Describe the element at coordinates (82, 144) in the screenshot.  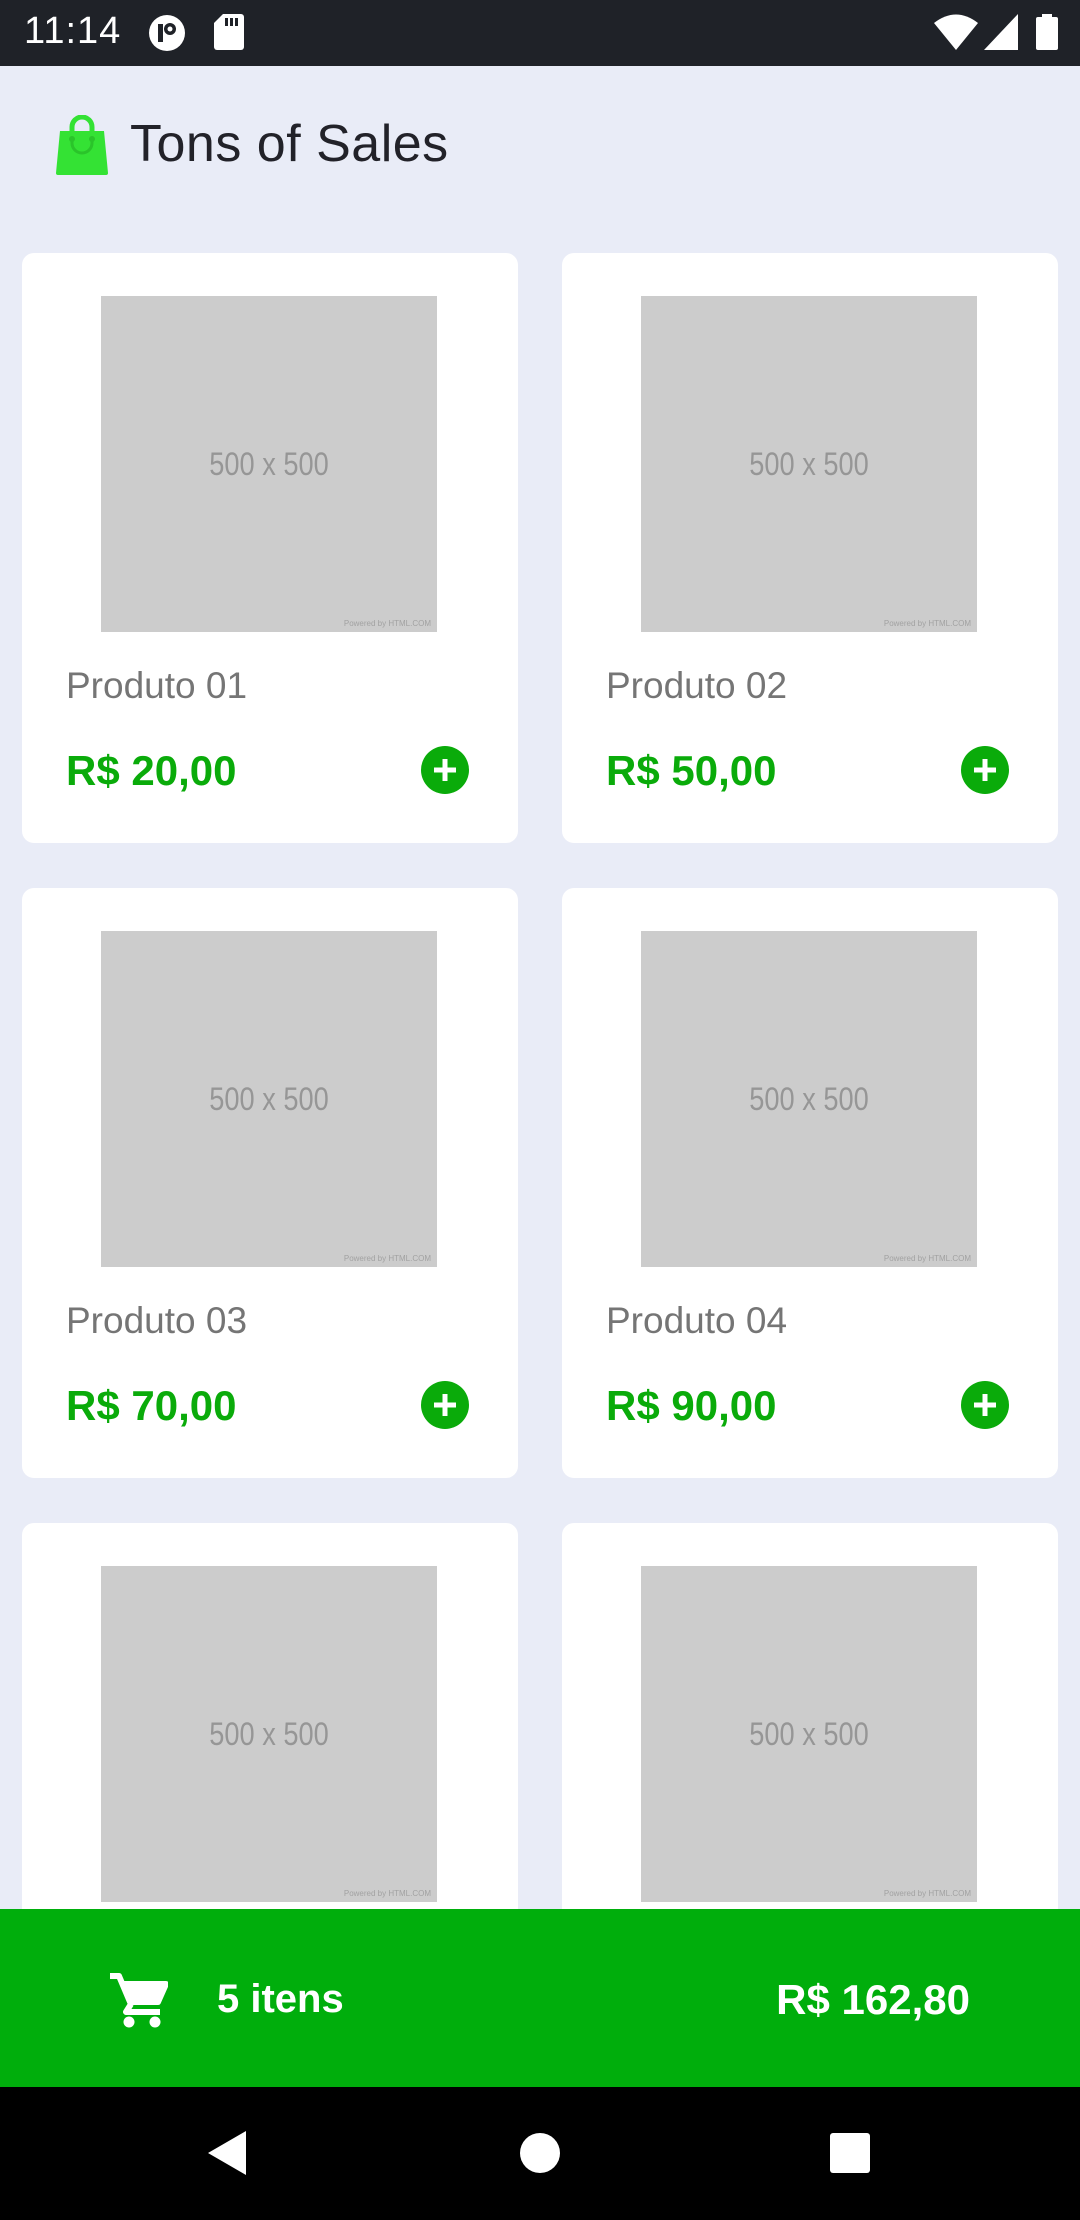
I see `shopping-bag-icon` at that location.